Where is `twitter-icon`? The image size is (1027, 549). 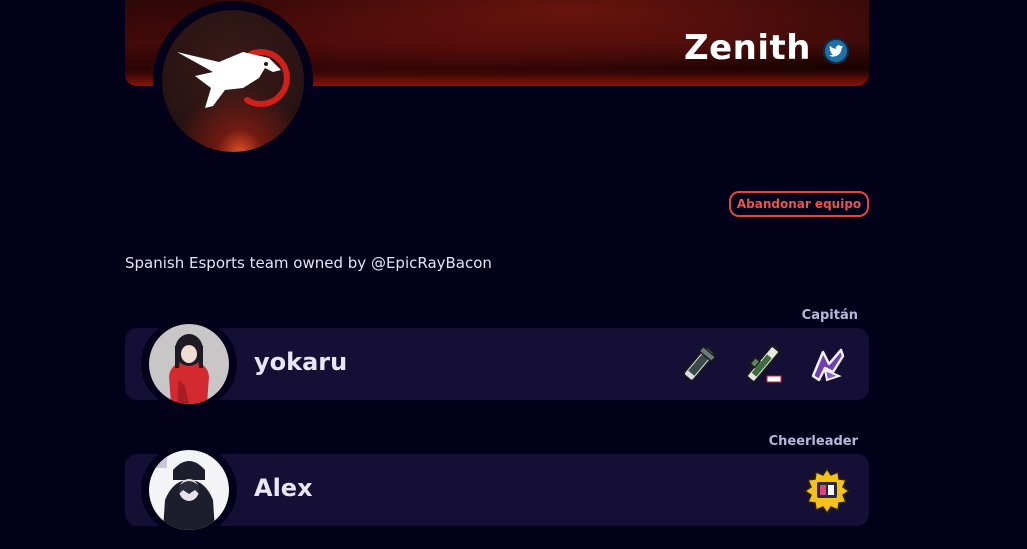
twitter-icon is located at coordinates (836, 51).